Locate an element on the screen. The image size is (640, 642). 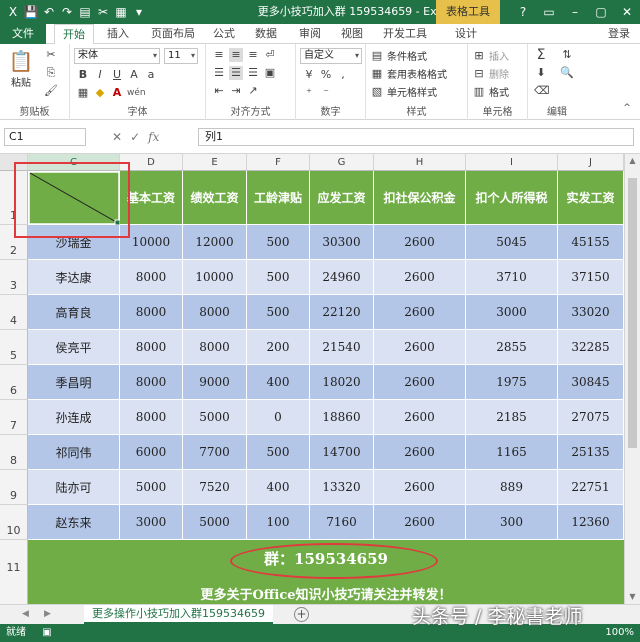
copy-icon: ⎘ is located at coordinates (51, 73).